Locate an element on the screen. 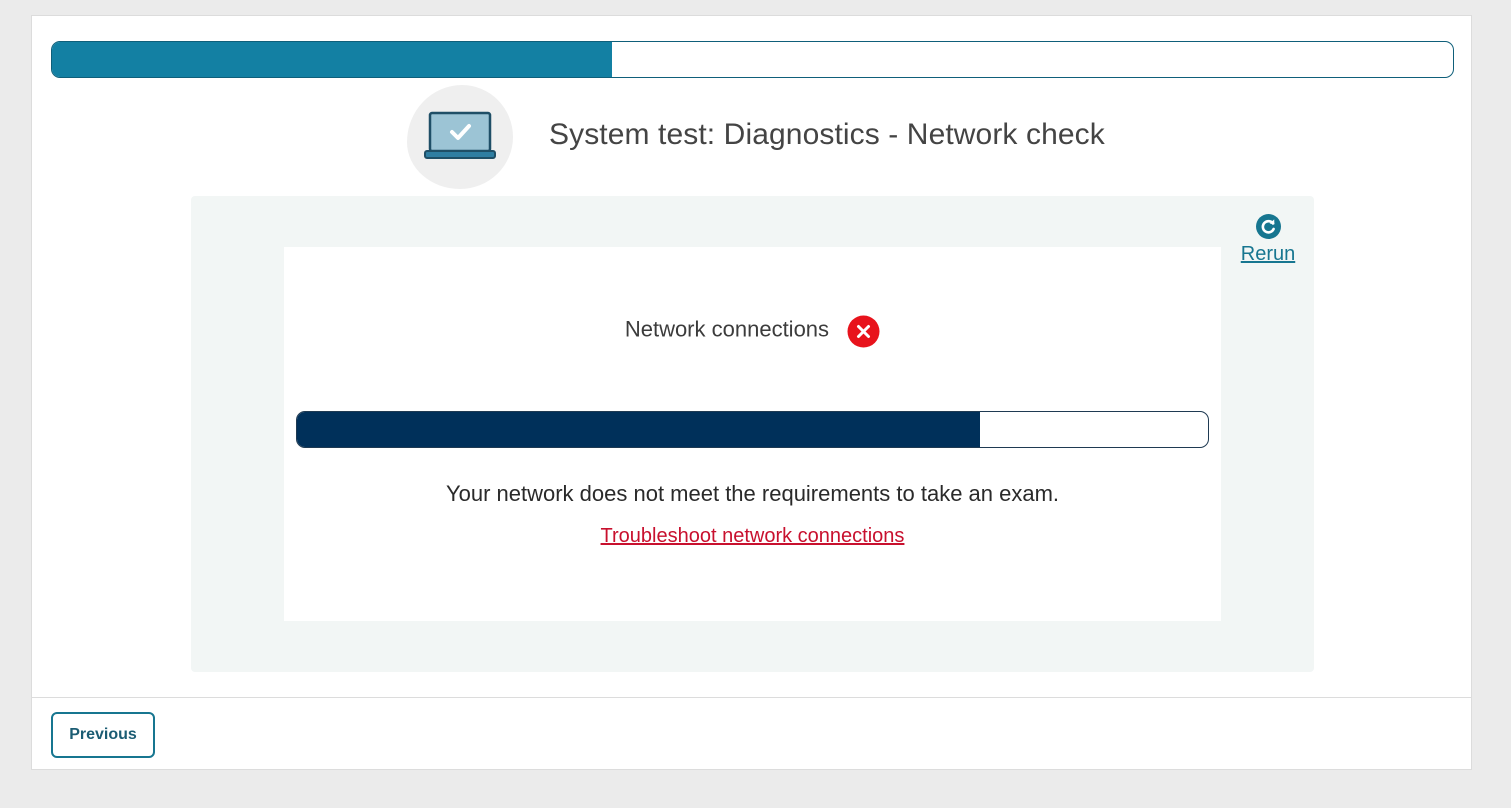  troubleshoot-link-row: Troubleshoot network connections is located at coordinates (752, 536).